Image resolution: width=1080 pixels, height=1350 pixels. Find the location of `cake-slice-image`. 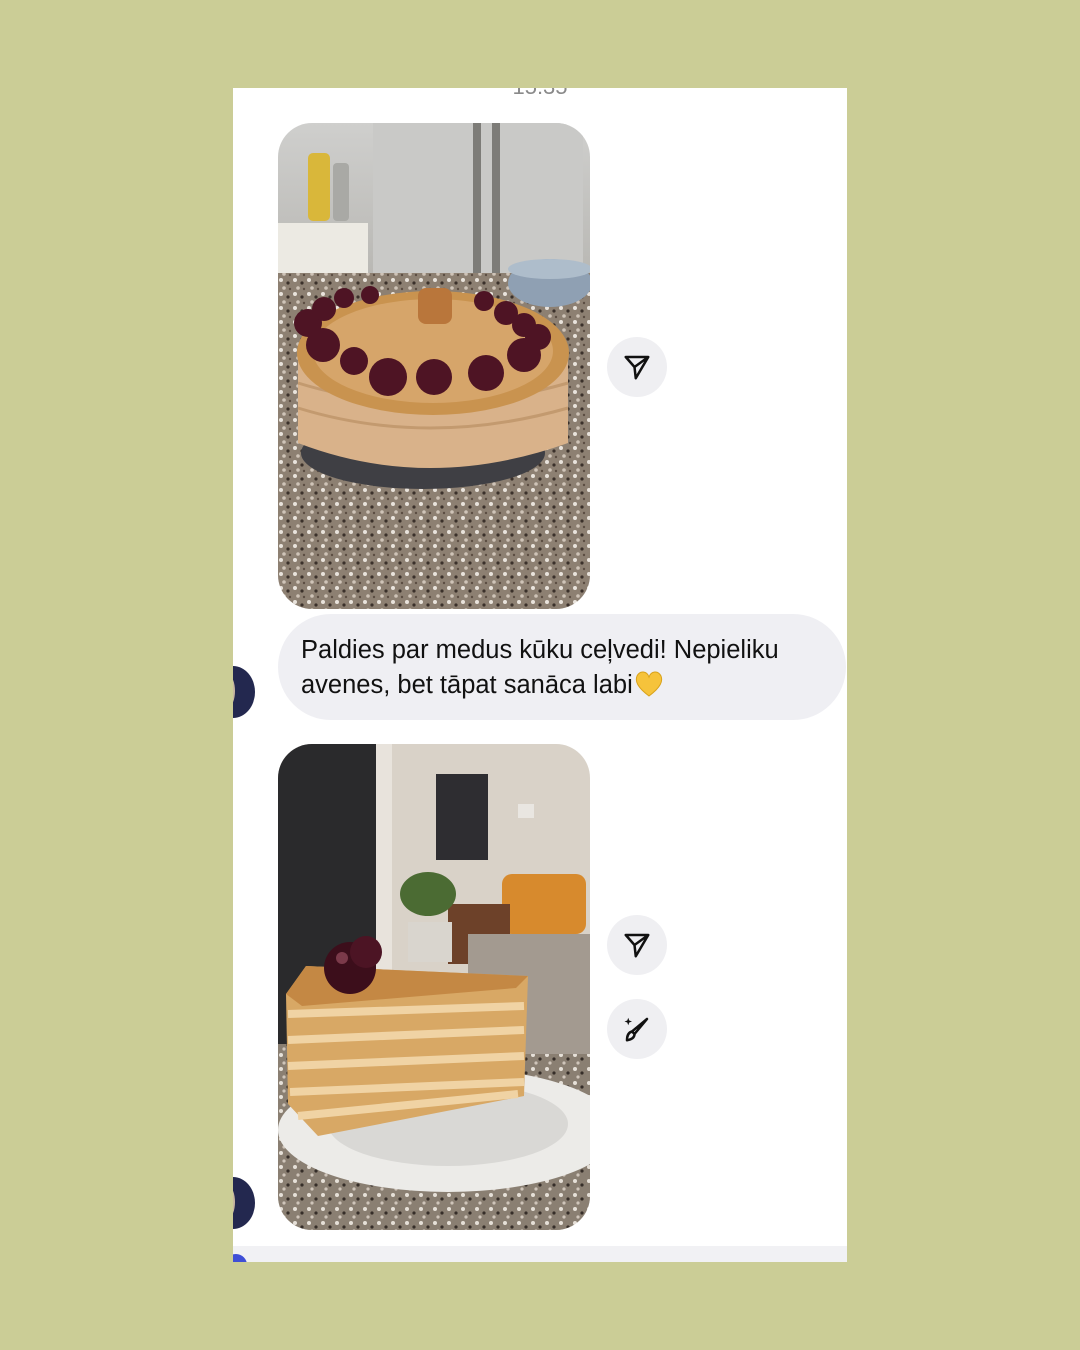

cake-slice-image is located at coordinates (434, 987).